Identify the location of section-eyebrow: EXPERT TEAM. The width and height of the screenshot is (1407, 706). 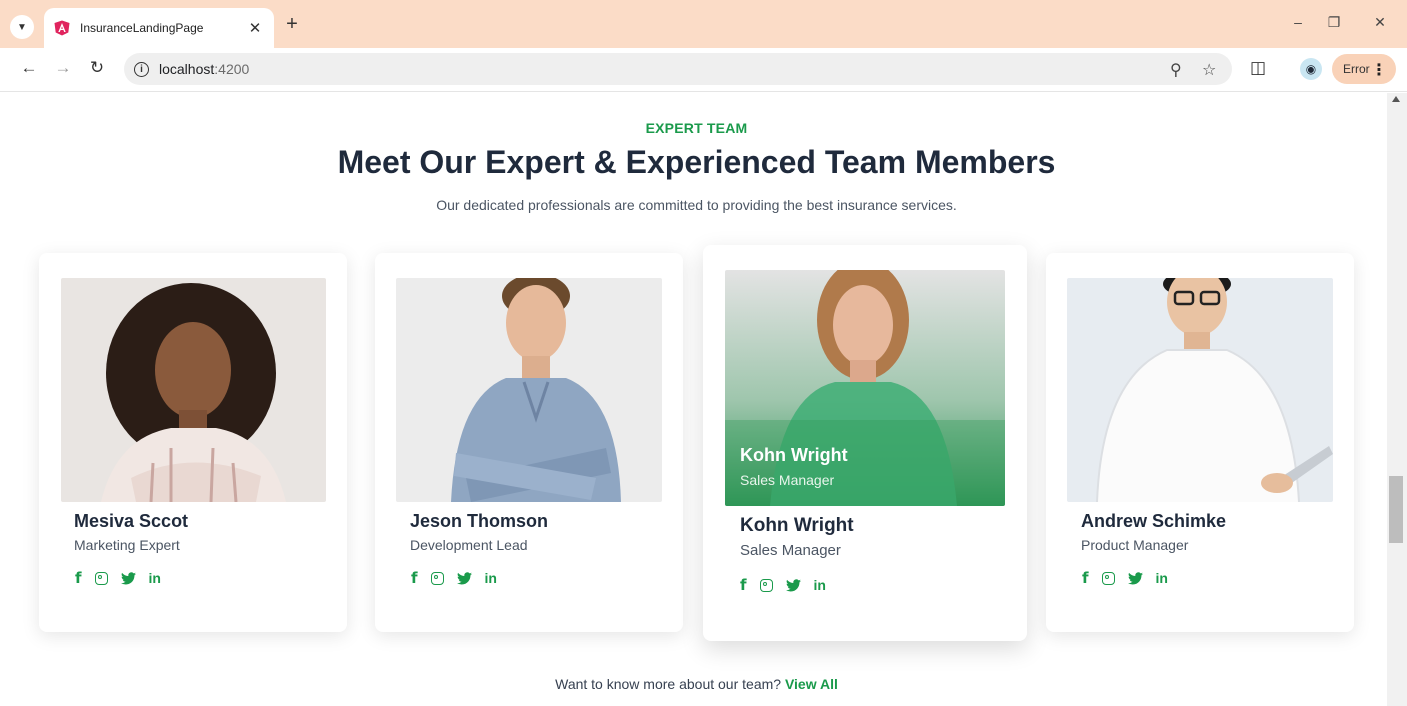
(696, 128).